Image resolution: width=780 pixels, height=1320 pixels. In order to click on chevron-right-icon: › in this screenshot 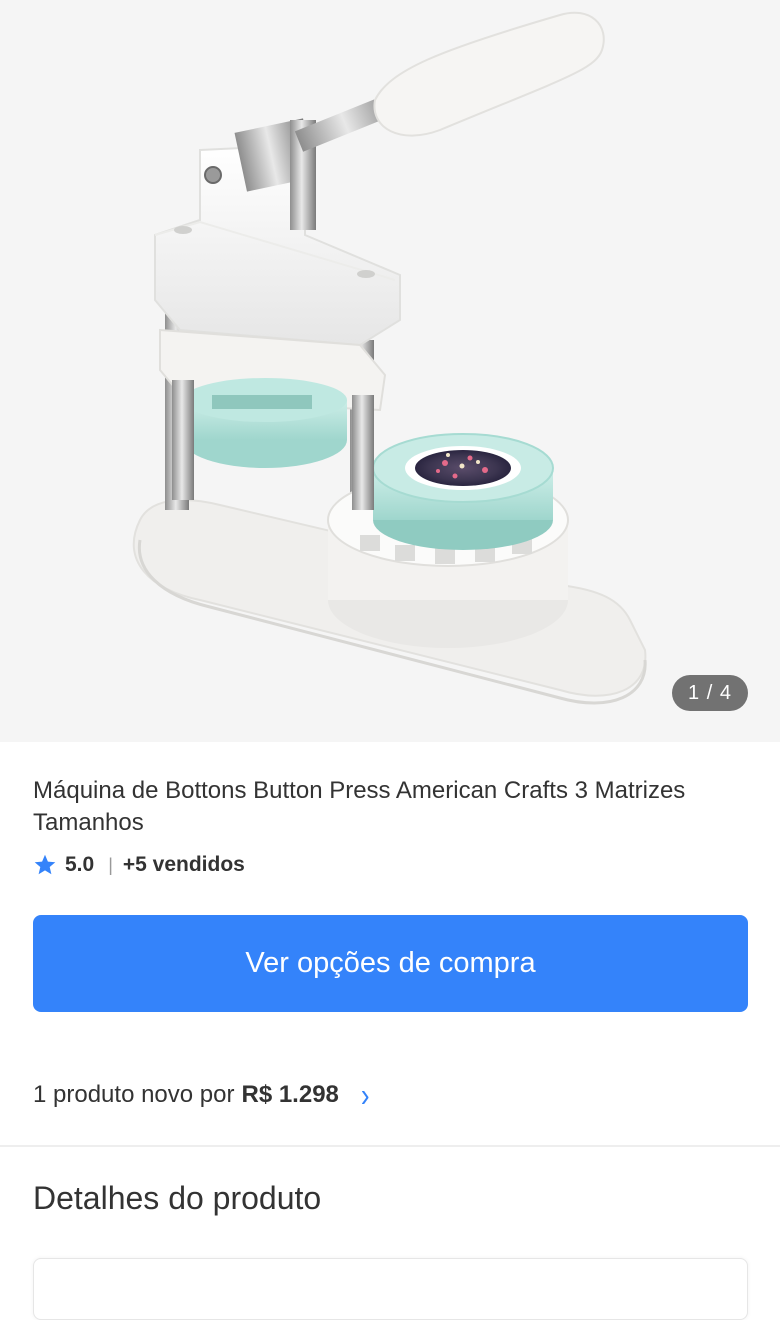, I will do `click(365, 1094)`.